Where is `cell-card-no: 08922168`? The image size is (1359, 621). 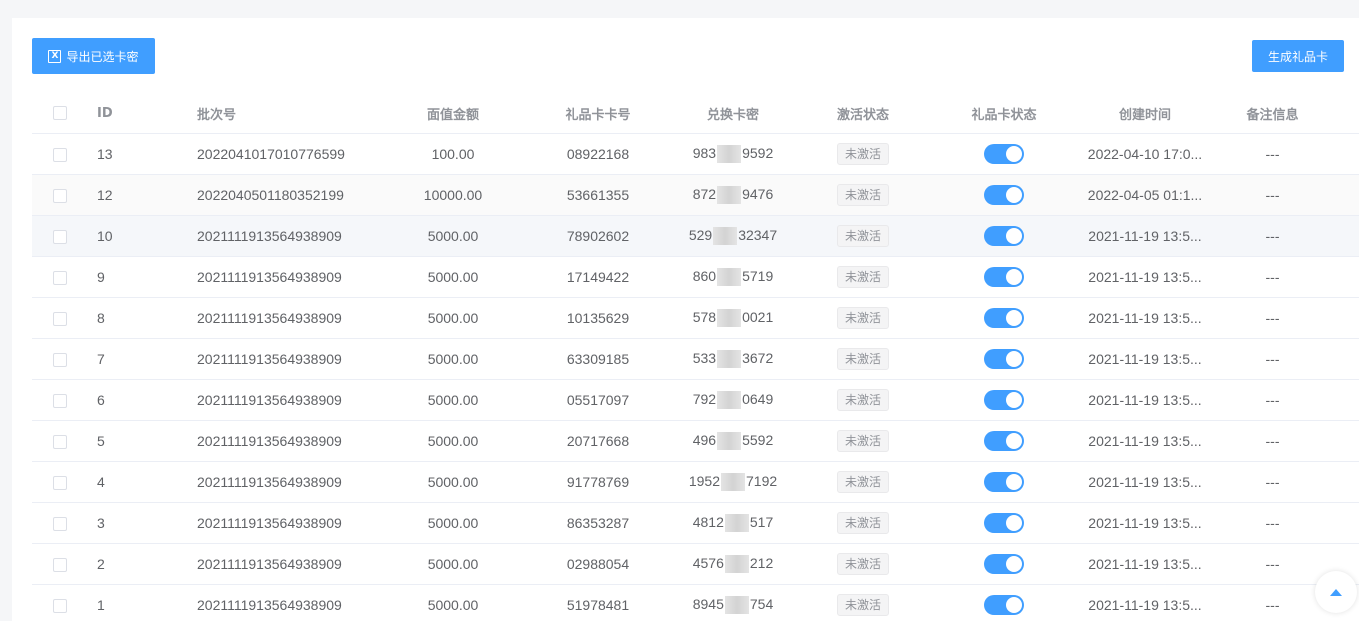
cell-card-no: 08922168 is located at coordinates (598, 154).